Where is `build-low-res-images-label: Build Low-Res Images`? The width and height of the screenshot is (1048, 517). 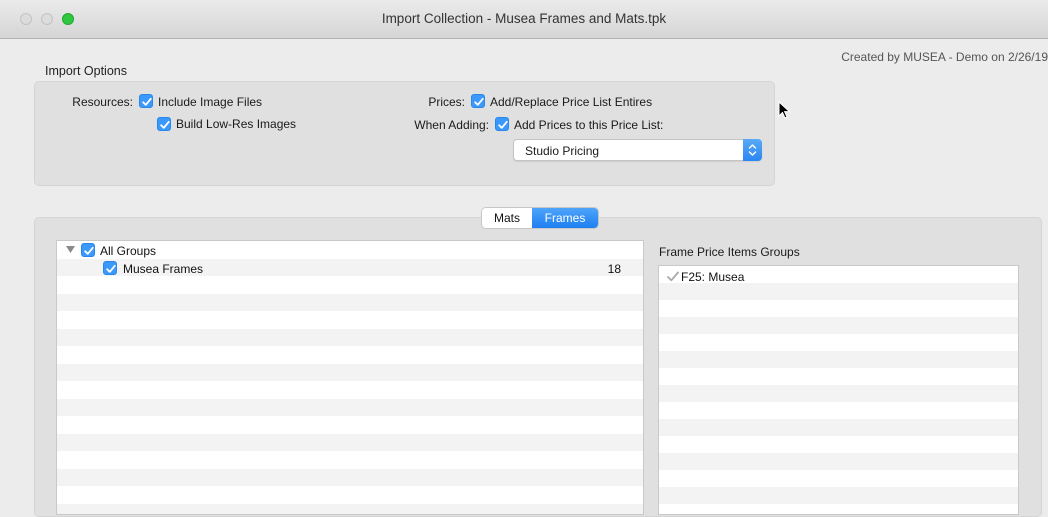 build-low-res-images-label: Build Low-Res Images is located at coordinates (236, 124).